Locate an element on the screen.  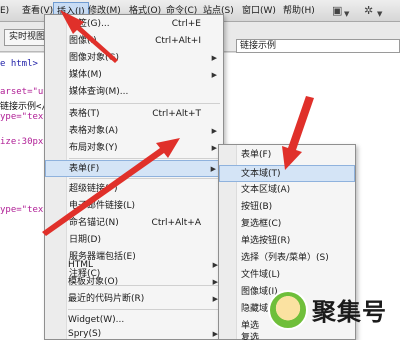
watermark-logo is located at coordinates (288, 310).